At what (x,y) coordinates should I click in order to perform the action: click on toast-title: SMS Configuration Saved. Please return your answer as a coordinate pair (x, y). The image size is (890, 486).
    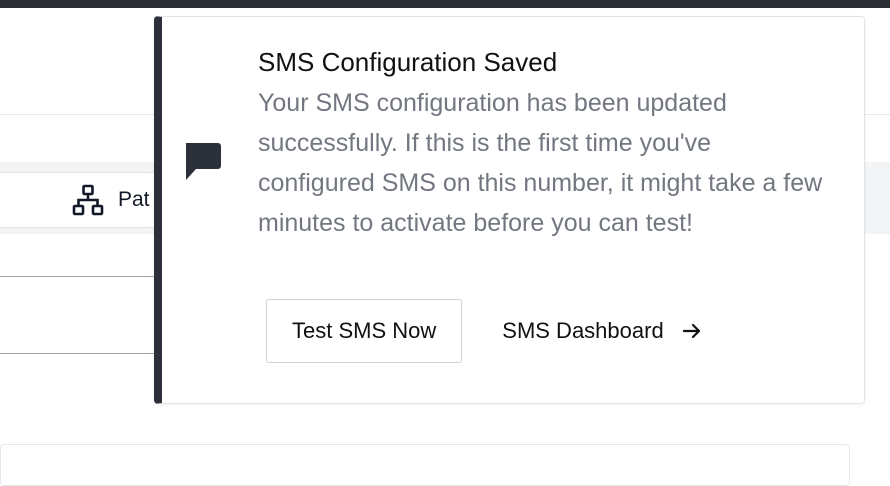
    Looking at the image, I should click on (408, 62).